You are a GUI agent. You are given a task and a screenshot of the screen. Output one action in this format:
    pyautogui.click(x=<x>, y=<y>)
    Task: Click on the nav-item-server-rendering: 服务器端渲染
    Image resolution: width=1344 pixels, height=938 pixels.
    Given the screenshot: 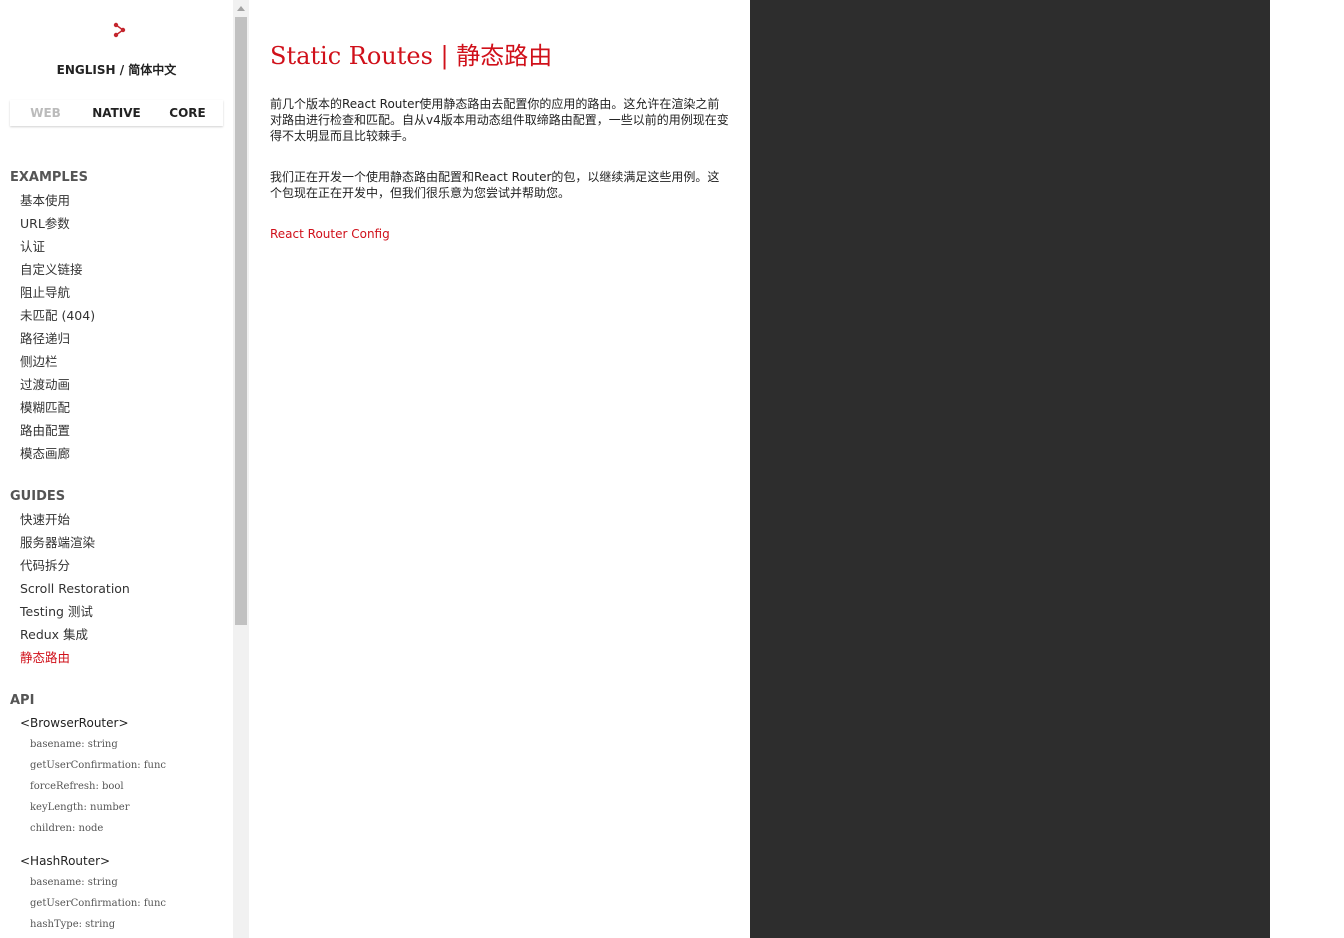 What is the action you would take?
    pyautogui.click(x=70, y=542)
    